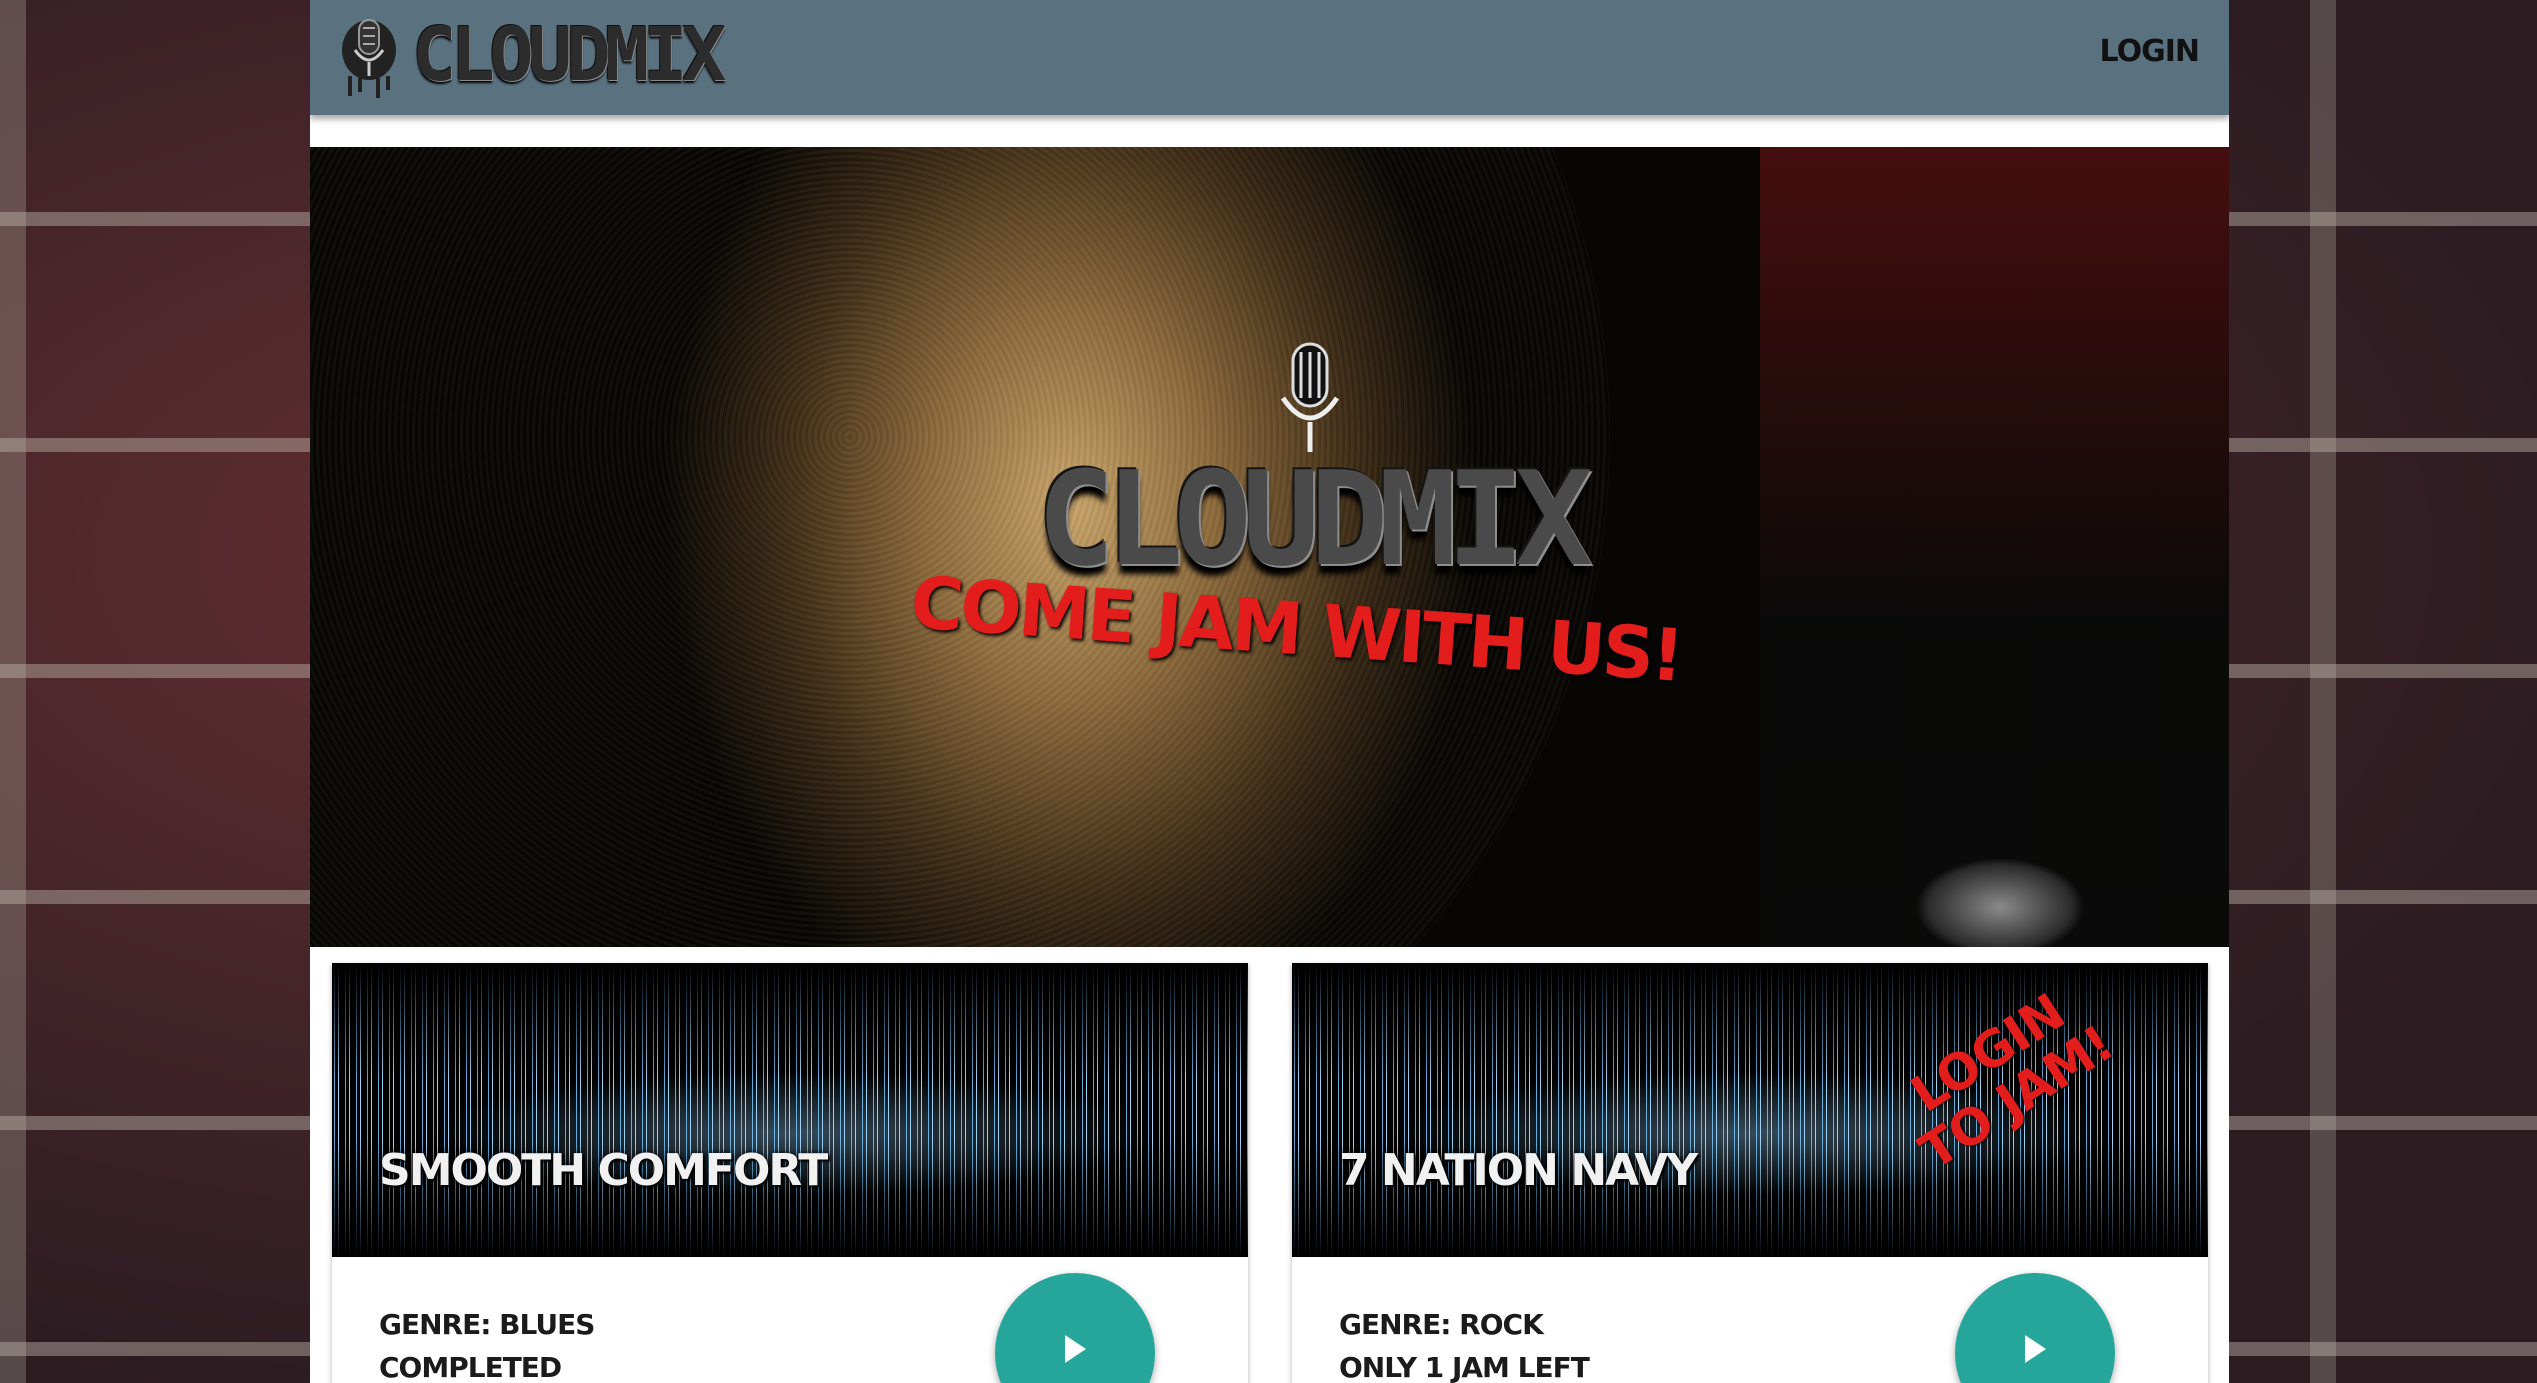 This screenshot has height=1383, width=2537. I want to click on brand-name: CLOUDMIX, so click(569, 55).